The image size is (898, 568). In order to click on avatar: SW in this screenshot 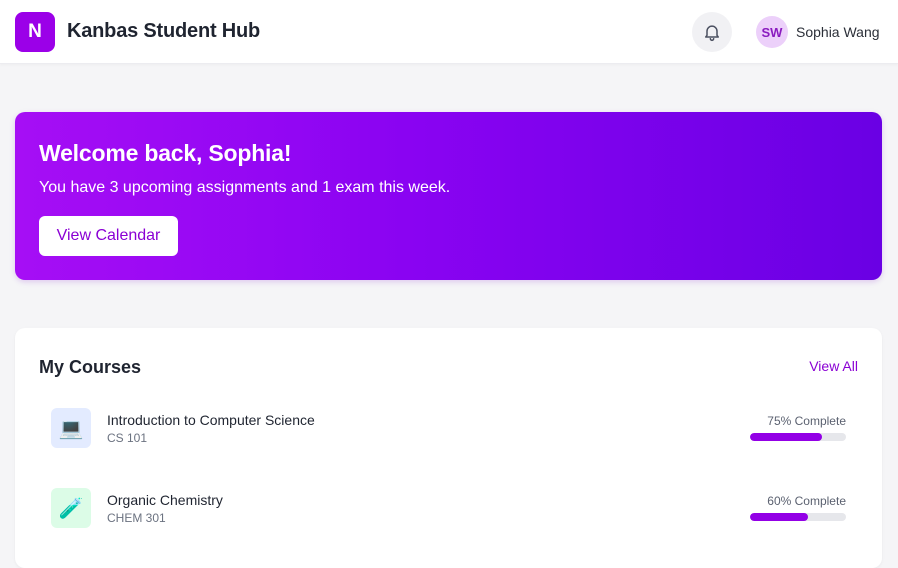, I will do `click(772, 32)`.